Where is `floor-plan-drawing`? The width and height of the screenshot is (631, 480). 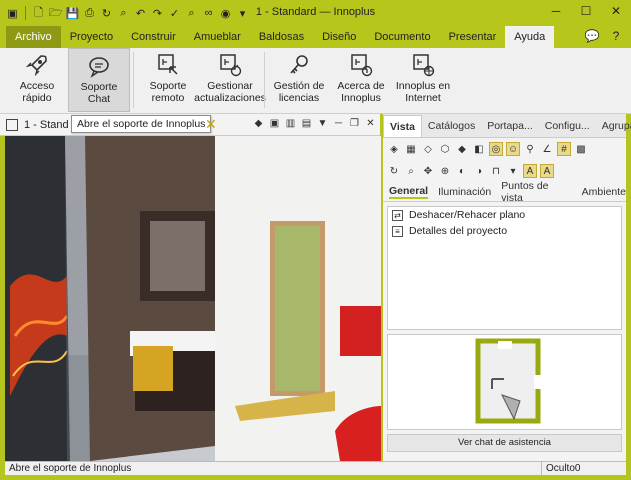 floor-plan-drawing is located at coordinates (508, 381).